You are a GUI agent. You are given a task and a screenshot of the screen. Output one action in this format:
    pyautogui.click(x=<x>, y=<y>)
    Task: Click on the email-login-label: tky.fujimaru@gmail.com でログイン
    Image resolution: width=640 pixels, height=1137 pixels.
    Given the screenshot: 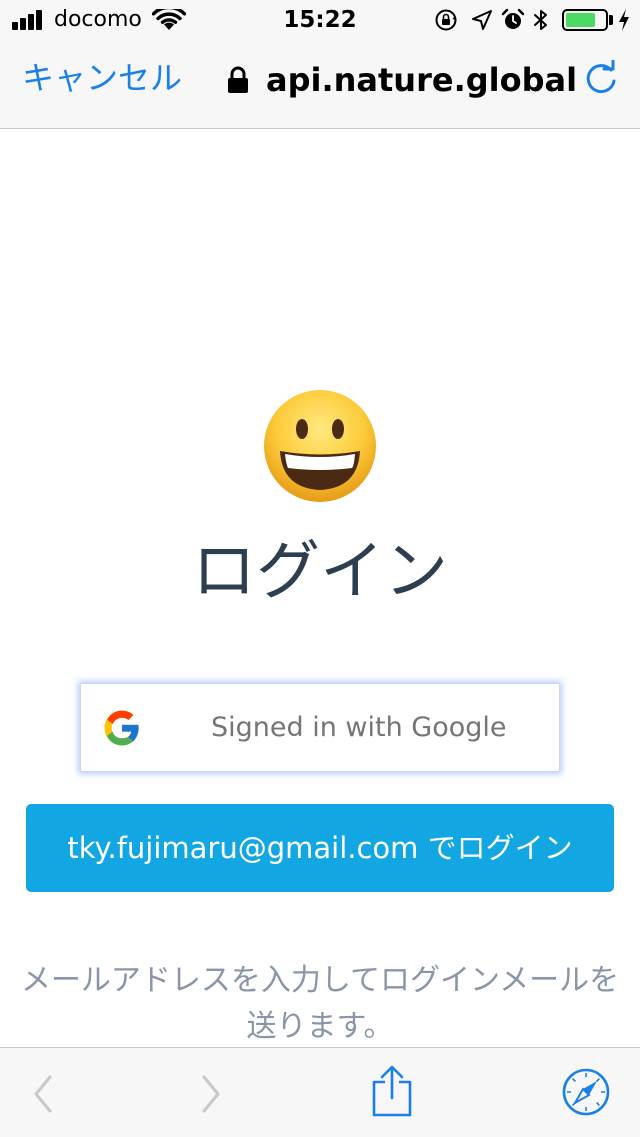 What is the action you would take?
    pyautogui.click(x=320, y=848)
    